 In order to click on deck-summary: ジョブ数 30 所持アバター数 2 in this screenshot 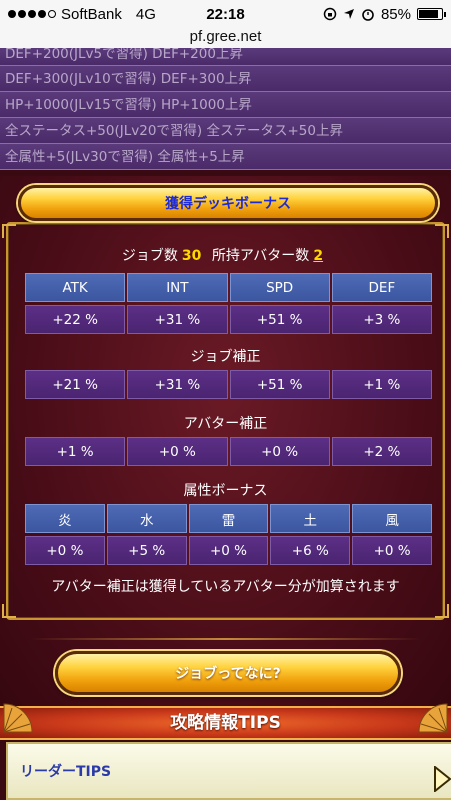, I will do `click(225, 255)`.